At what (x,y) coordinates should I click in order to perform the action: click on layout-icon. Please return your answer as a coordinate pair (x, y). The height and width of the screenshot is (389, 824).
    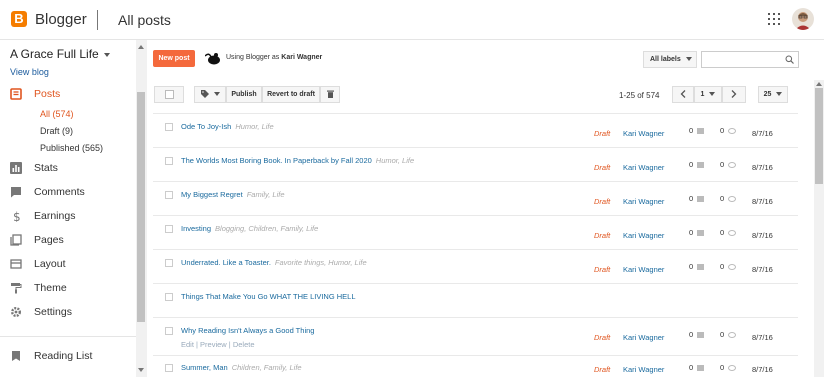
    Looking at the image, I should click on (16, 264).